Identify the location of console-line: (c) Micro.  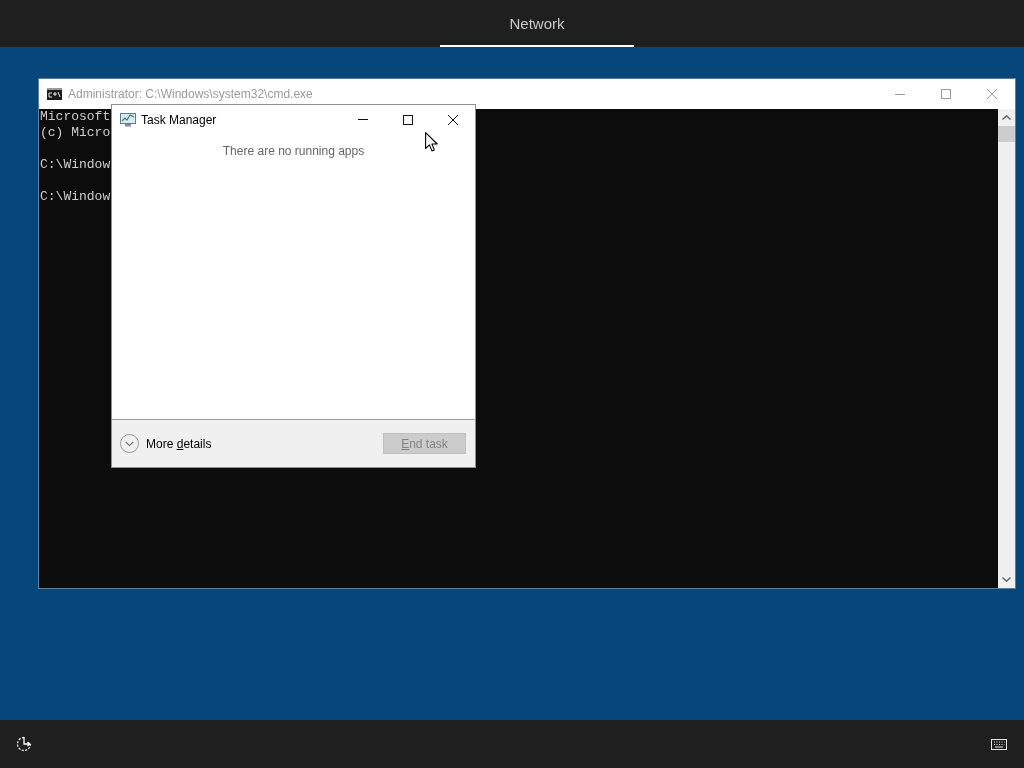
(75, 133).